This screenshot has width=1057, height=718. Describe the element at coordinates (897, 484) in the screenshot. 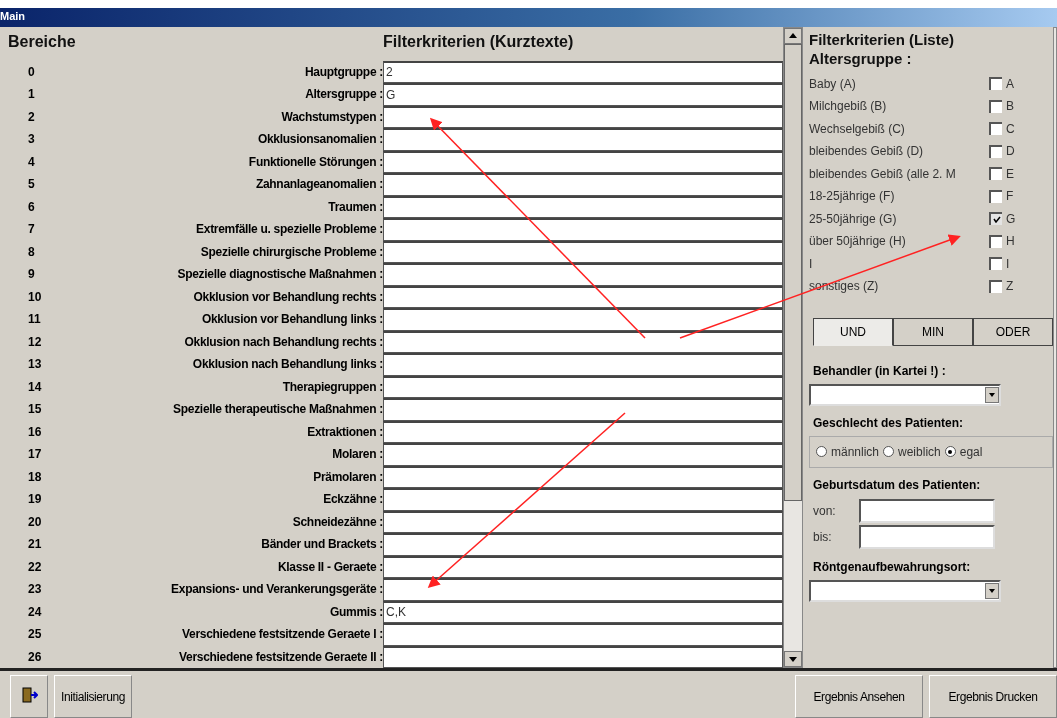

I see `section-label: Geburtsdatum des Patienten:` at that location.